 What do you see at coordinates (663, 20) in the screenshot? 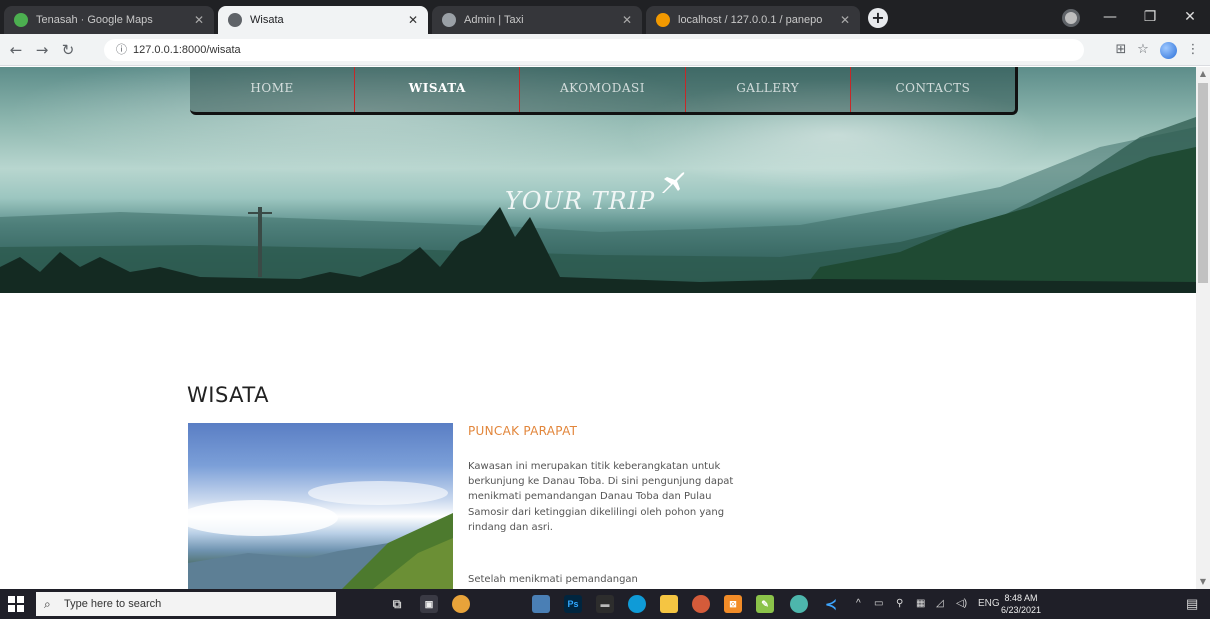
I see `phpmyadmin-favicon-icon` at bounding box center [663, 20].